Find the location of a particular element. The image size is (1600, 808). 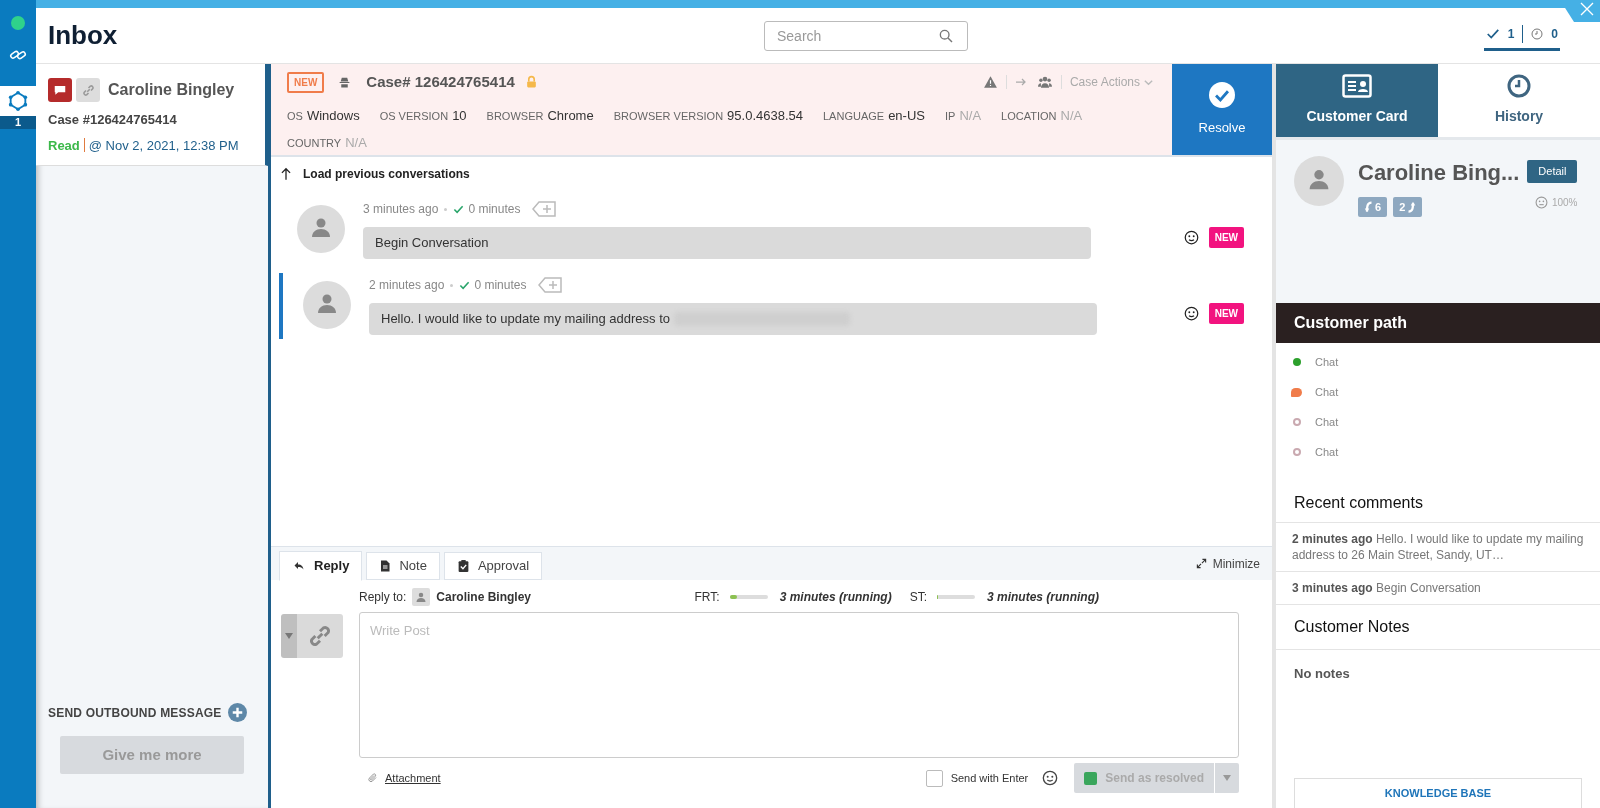

response-duration: 0 minutes is located at coordinates (500, 285).